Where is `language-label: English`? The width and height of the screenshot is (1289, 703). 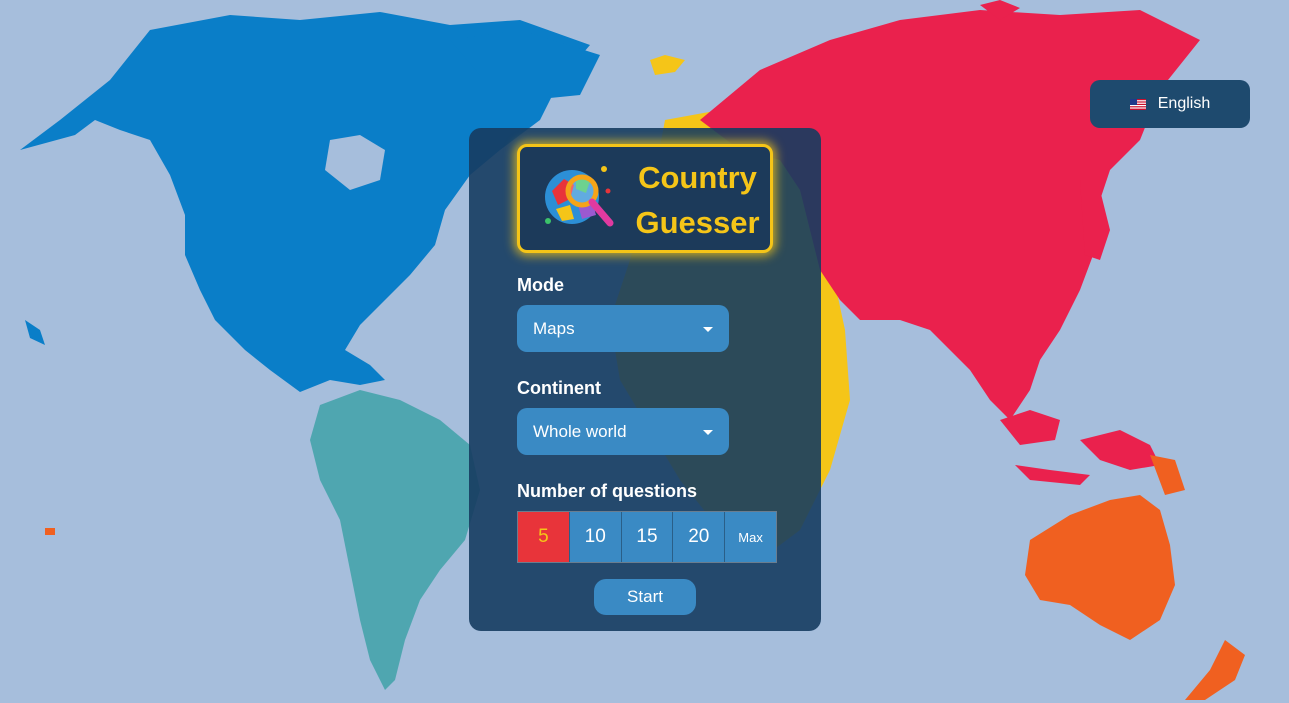 language-label: English is located at coordinates (1184, 103).